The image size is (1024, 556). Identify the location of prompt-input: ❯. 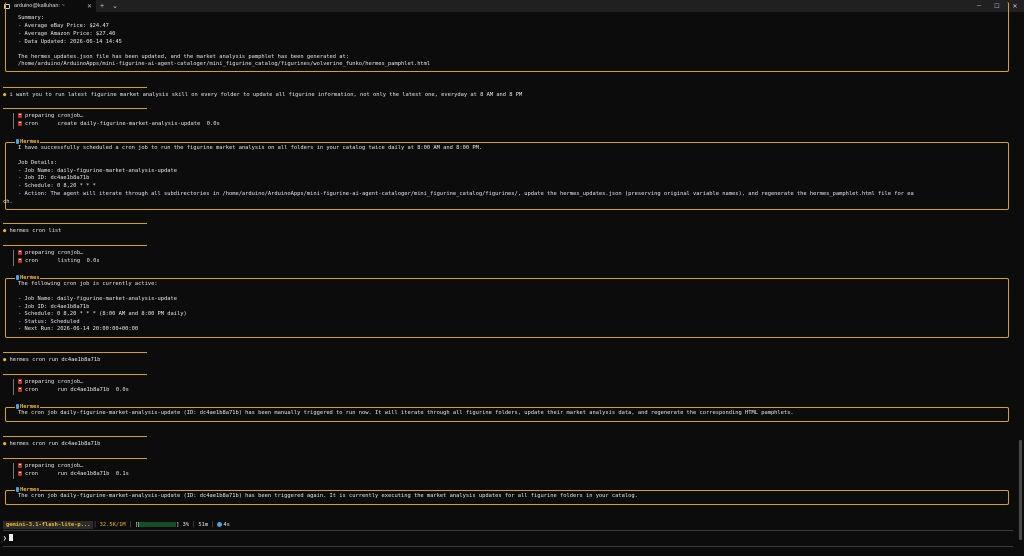
(8, 538).